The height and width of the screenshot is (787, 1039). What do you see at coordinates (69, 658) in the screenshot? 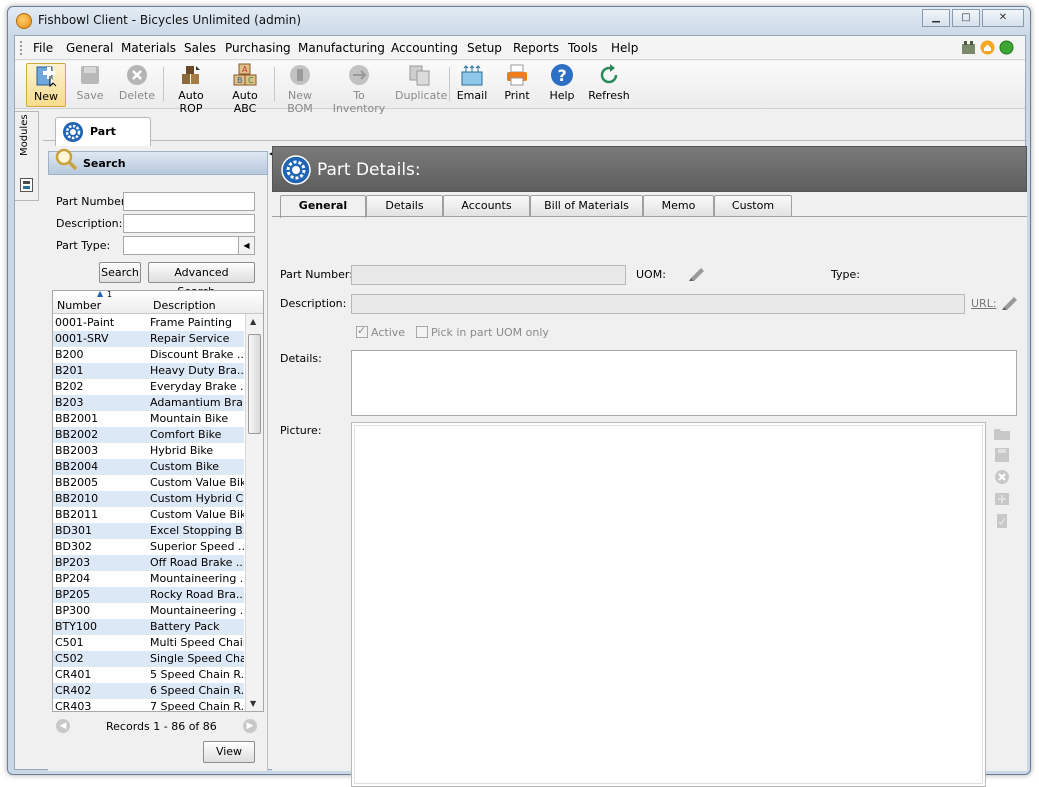
I see `part-number-cell: C502` at bounding box center [69, 658].